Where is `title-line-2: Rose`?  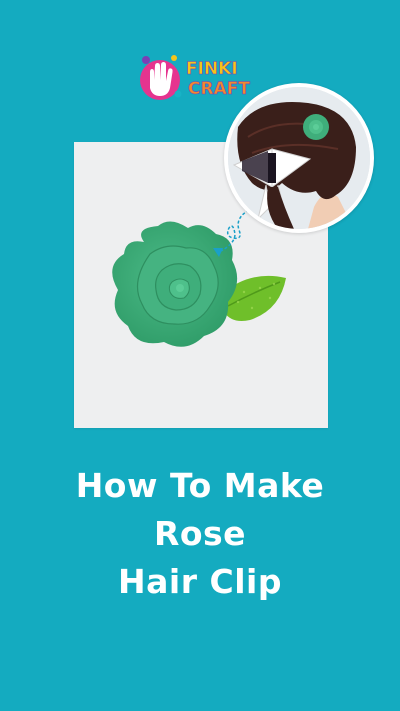 title-line-2: Rose is located at coordinates (200, 533).